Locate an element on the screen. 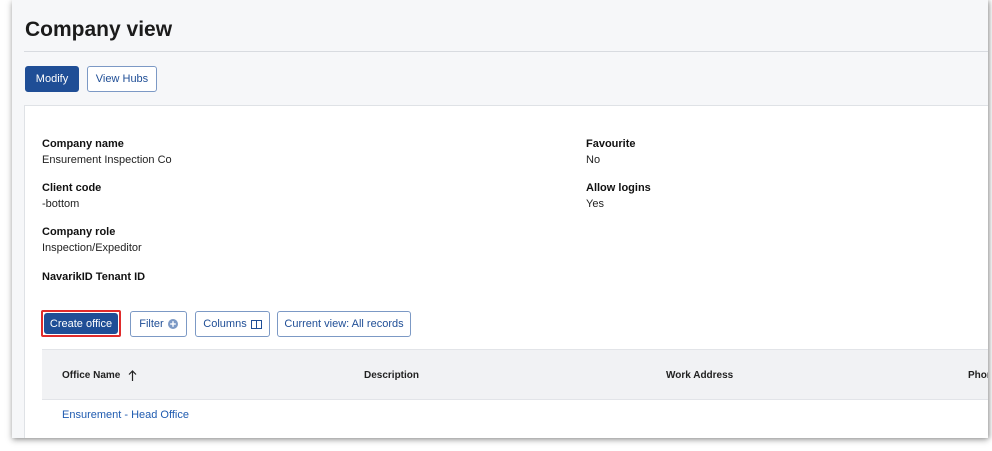 The image size is (992, 451). company-name-label: Company name is located at coordinates (83, 144).